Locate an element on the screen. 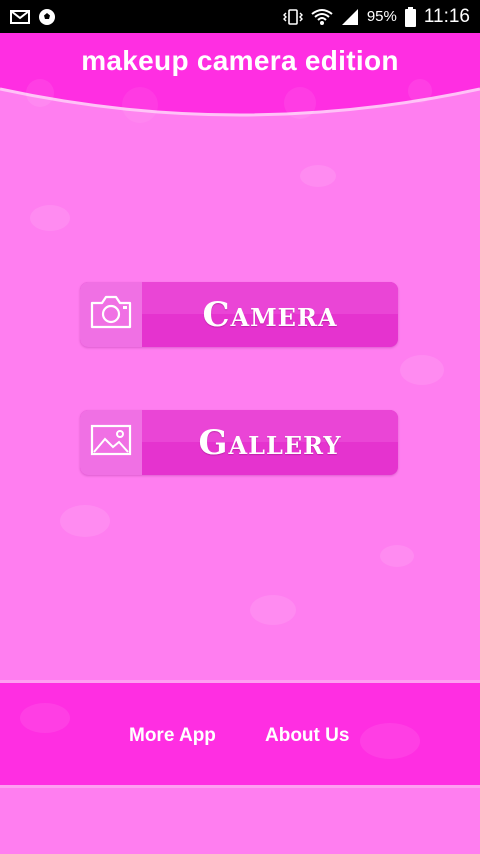 The height and width of the screenshot is (854, 480). bottom-strip is located at coordinates (240, 821).